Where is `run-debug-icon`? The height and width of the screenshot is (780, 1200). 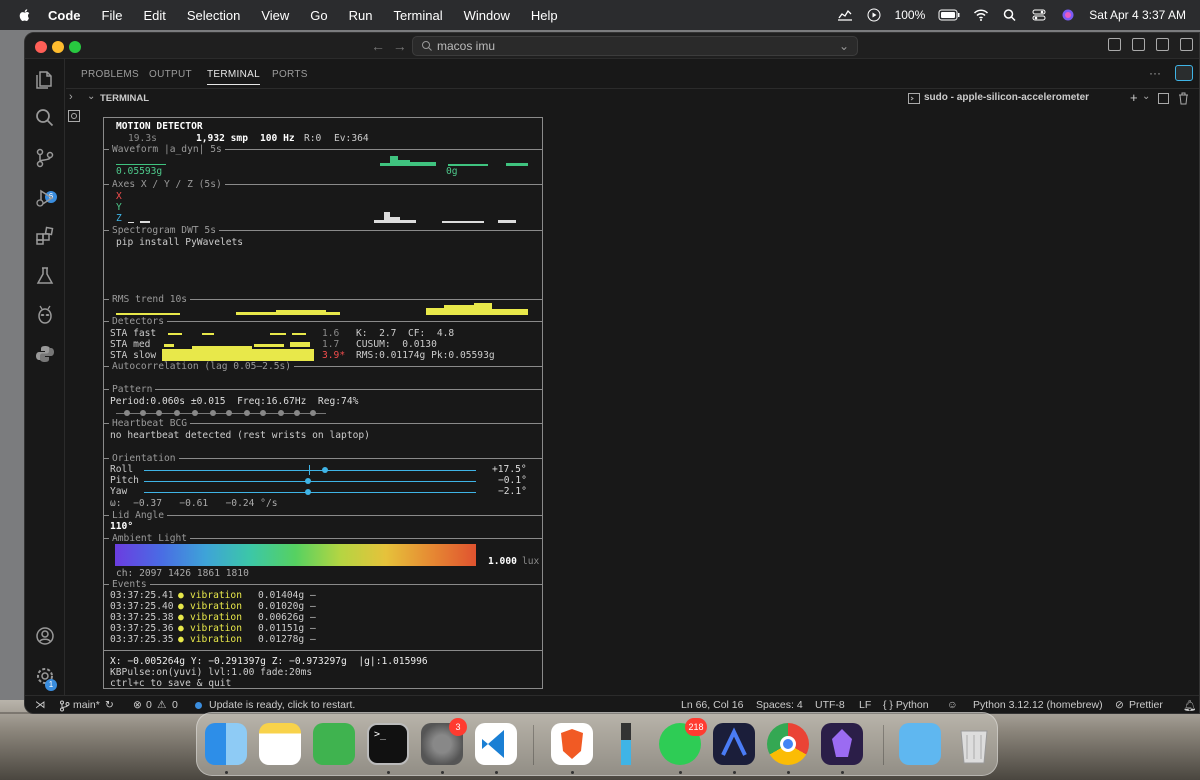
run-debug-icon is located at coordinates (45, 198).